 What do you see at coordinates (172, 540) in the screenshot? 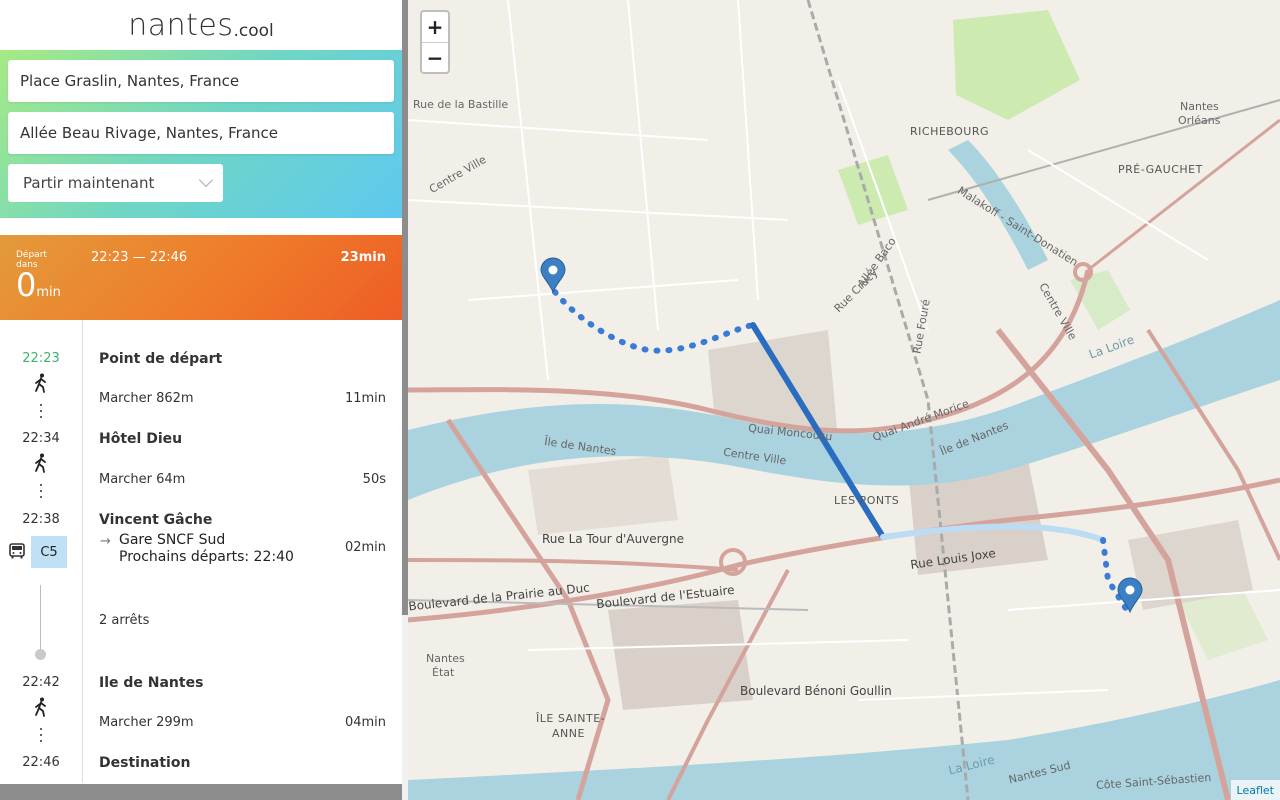
I see `bus-direction: Gare SNCF Sud` at bounding box center [172, 540].